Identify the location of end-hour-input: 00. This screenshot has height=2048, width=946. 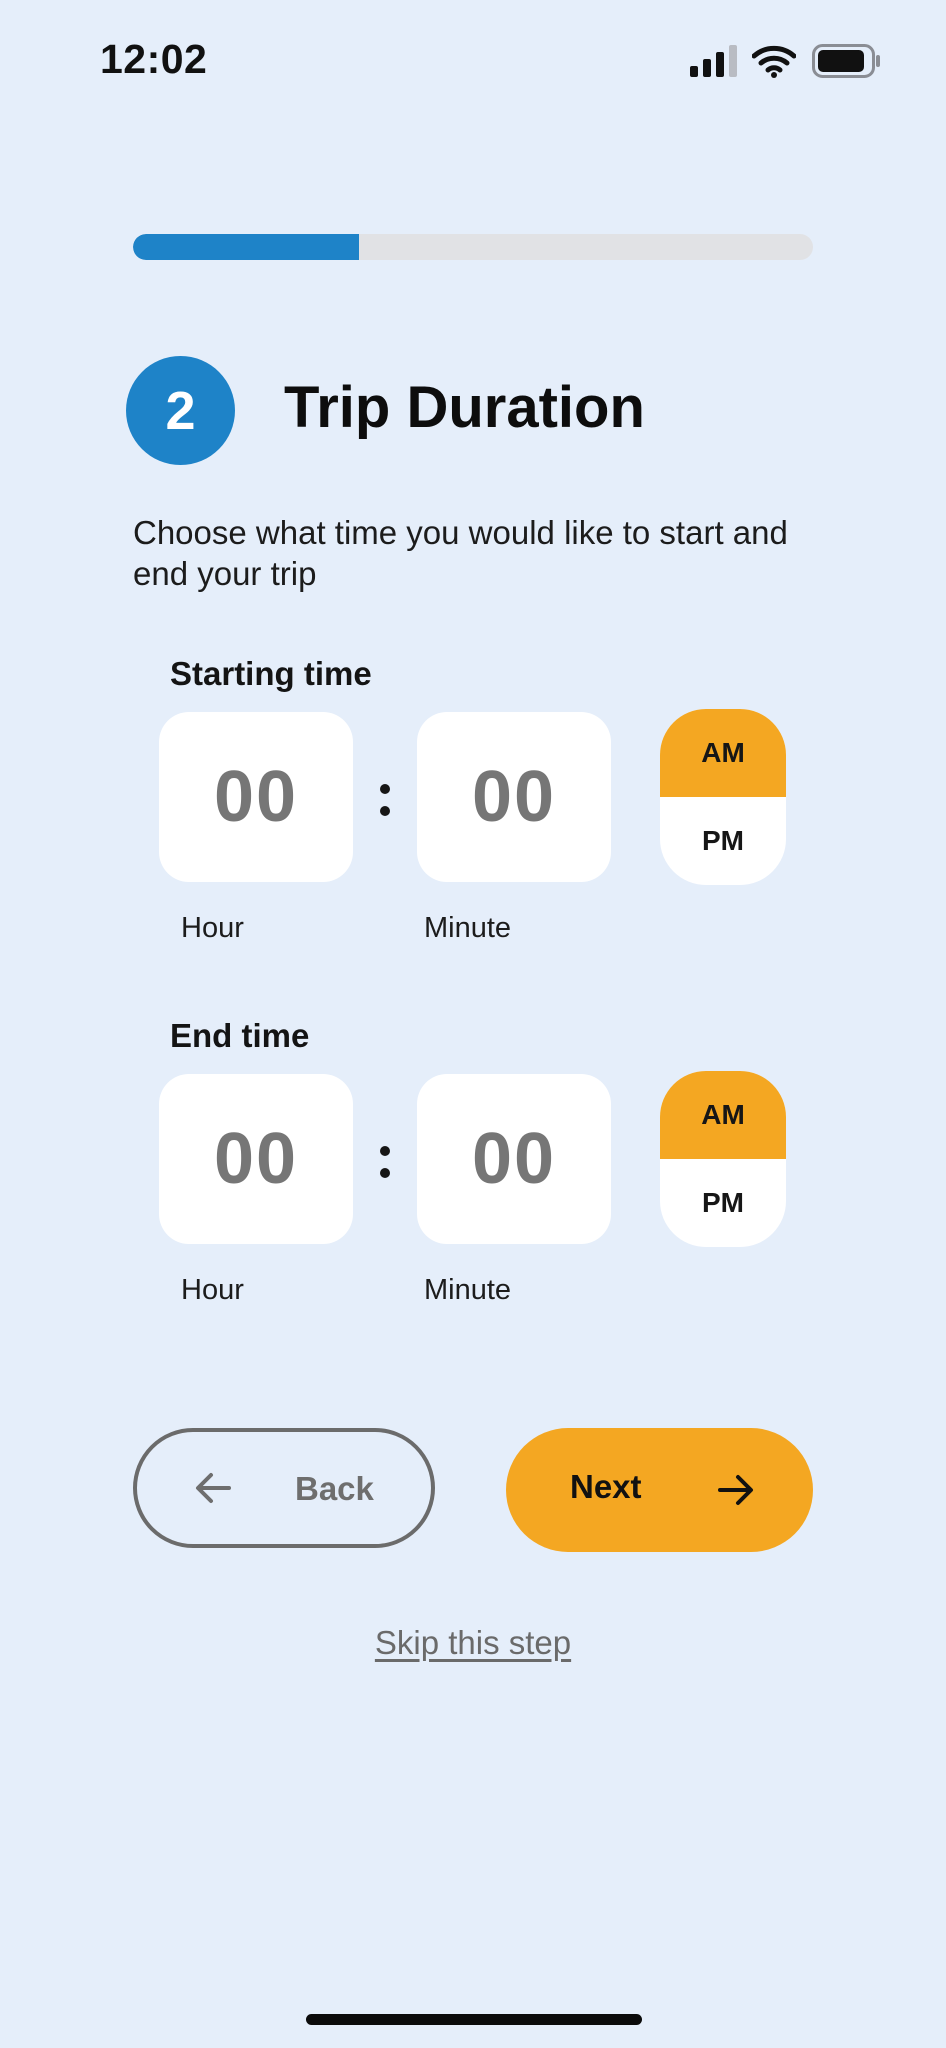
(256, 1159).